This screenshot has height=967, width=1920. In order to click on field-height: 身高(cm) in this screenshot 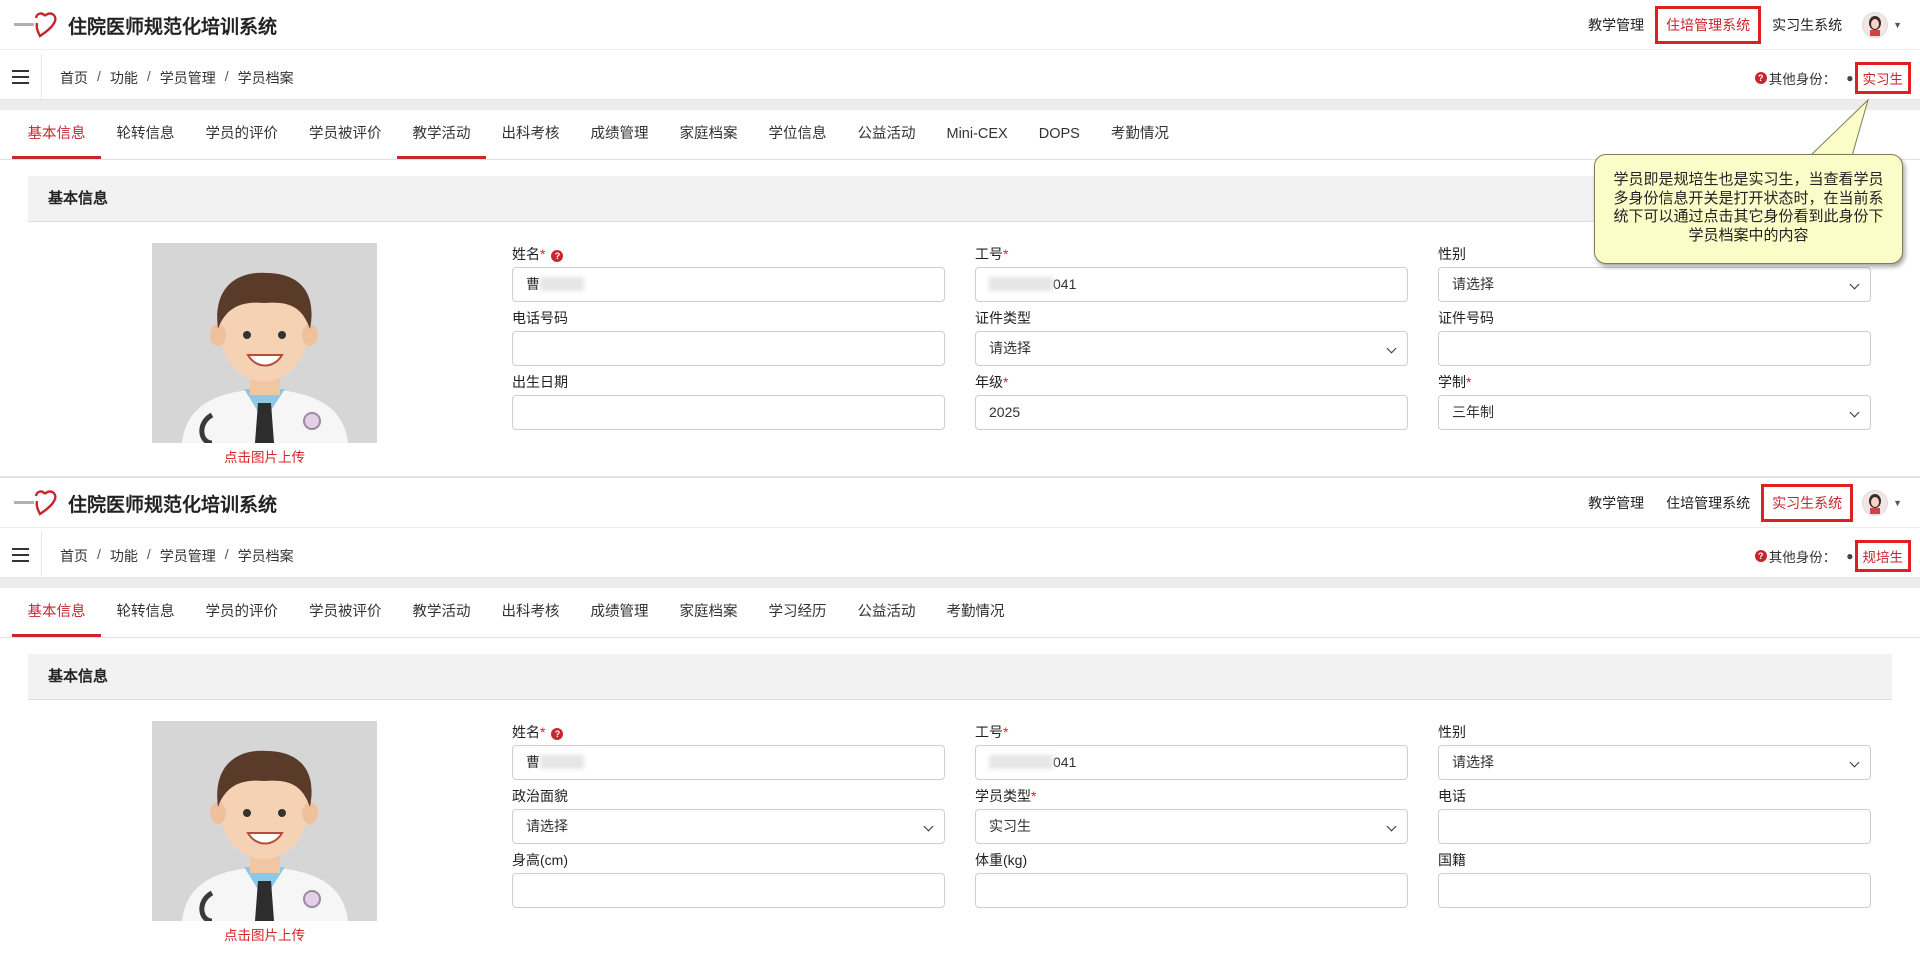, I will do `click(728, 879)`.